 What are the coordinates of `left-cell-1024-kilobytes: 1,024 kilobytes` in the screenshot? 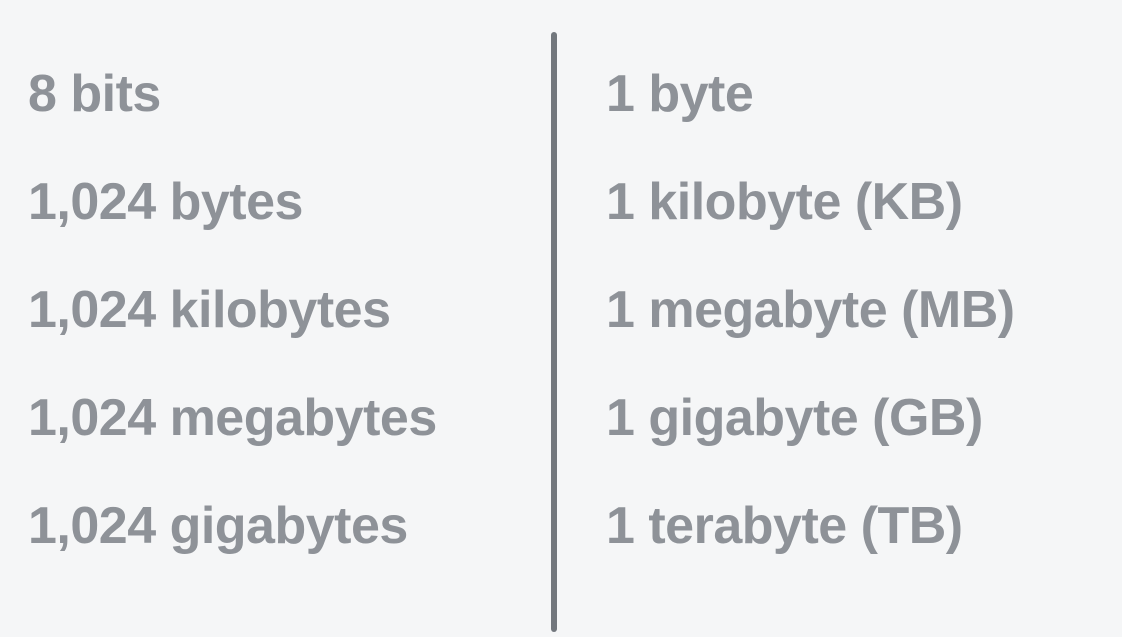 It's located at (209, 310).